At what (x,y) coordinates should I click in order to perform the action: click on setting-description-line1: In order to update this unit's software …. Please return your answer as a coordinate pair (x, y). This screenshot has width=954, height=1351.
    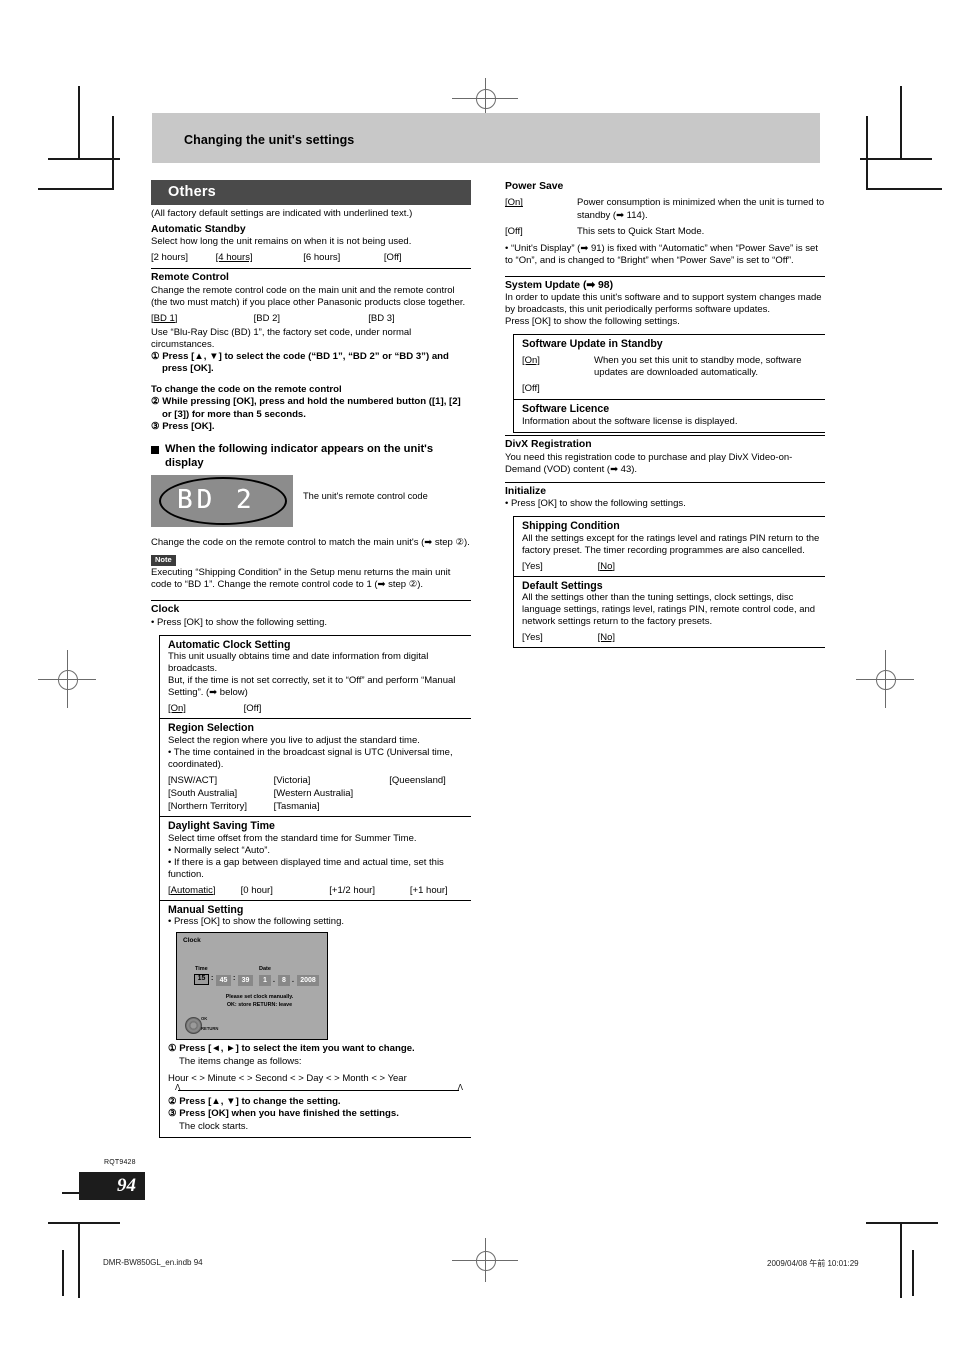
    Looking at the image, I should click on (663, 304).